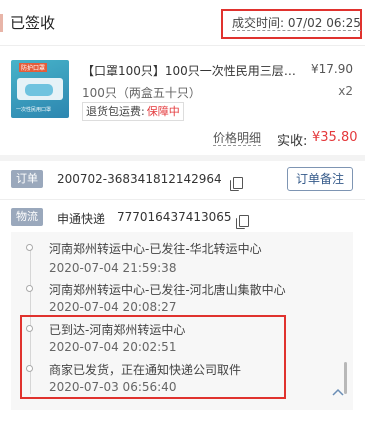 The image size is (365, 427). I want to click on paid-amount: ¥35.80, so click(335, 137).